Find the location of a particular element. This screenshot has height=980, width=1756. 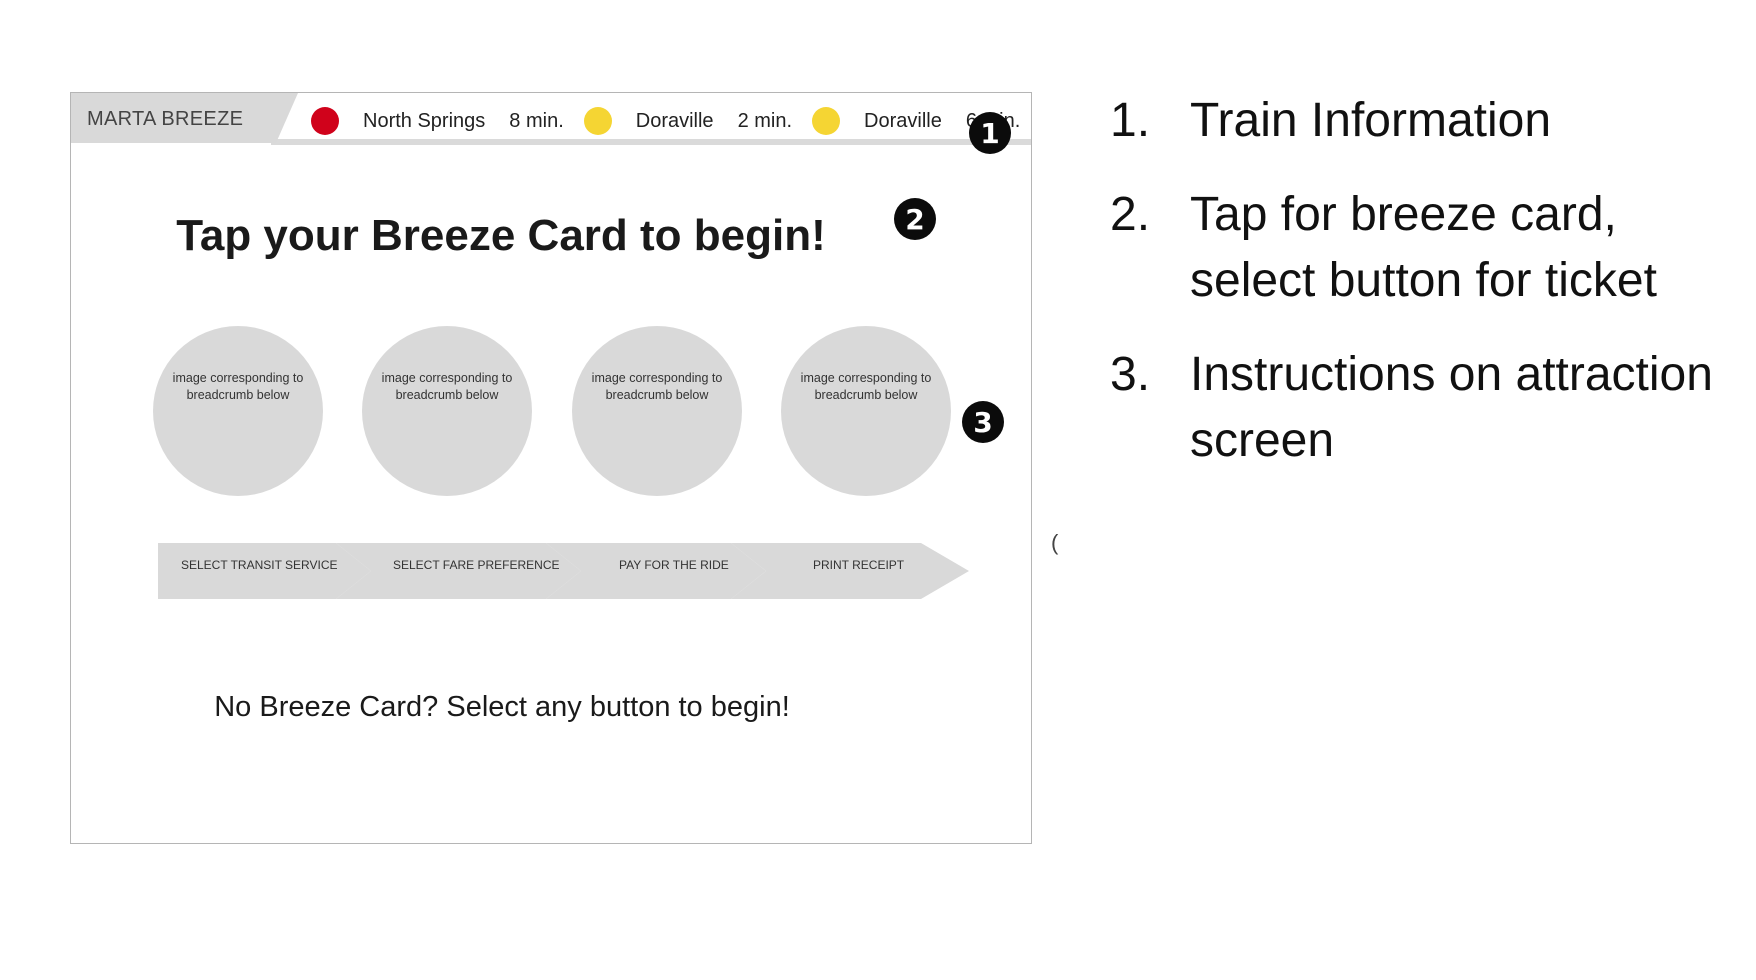

breadcrumb-label: SELECT FARE PREFERENCE is located at coordinates (476, 565).